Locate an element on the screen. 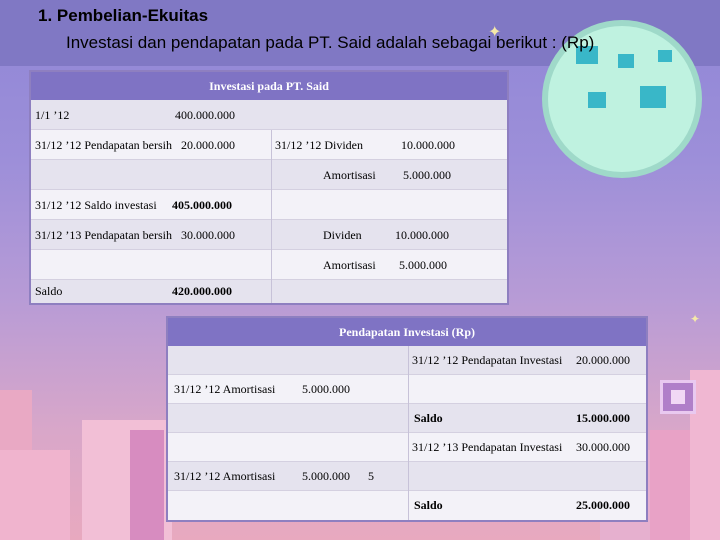 Image resolution: width=720 pixels, height=540 pixels. left-value: 30.000.000 is located at coordinates (208, 235).